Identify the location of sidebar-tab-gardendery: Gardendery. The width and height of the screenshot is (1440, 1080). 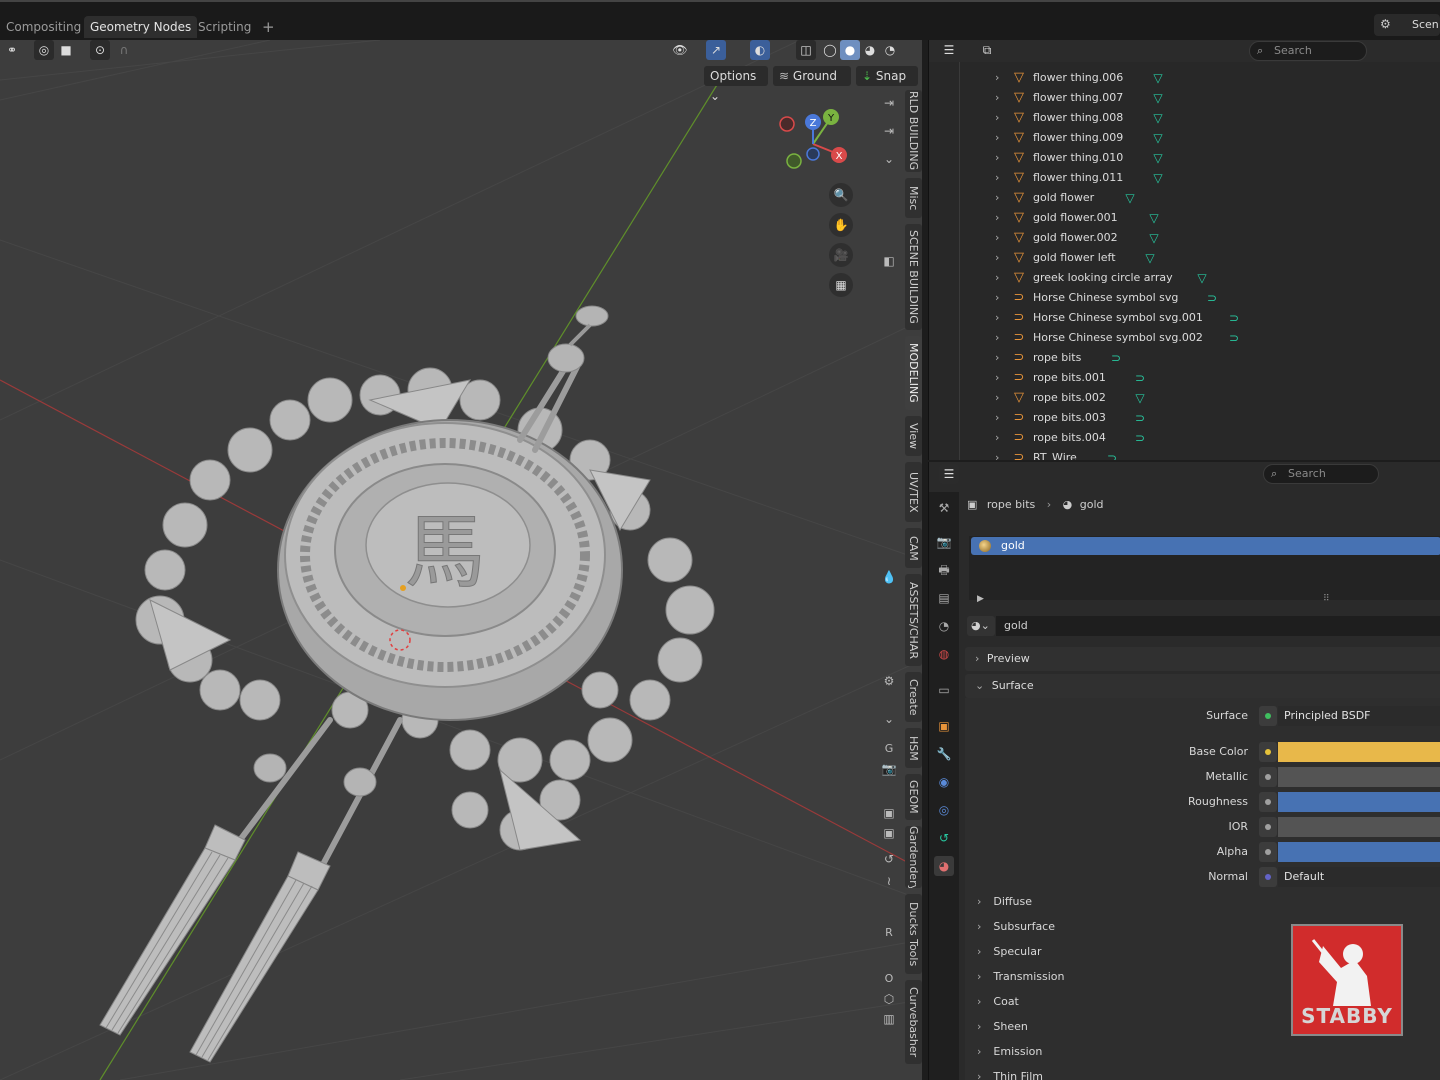
(913, 857).